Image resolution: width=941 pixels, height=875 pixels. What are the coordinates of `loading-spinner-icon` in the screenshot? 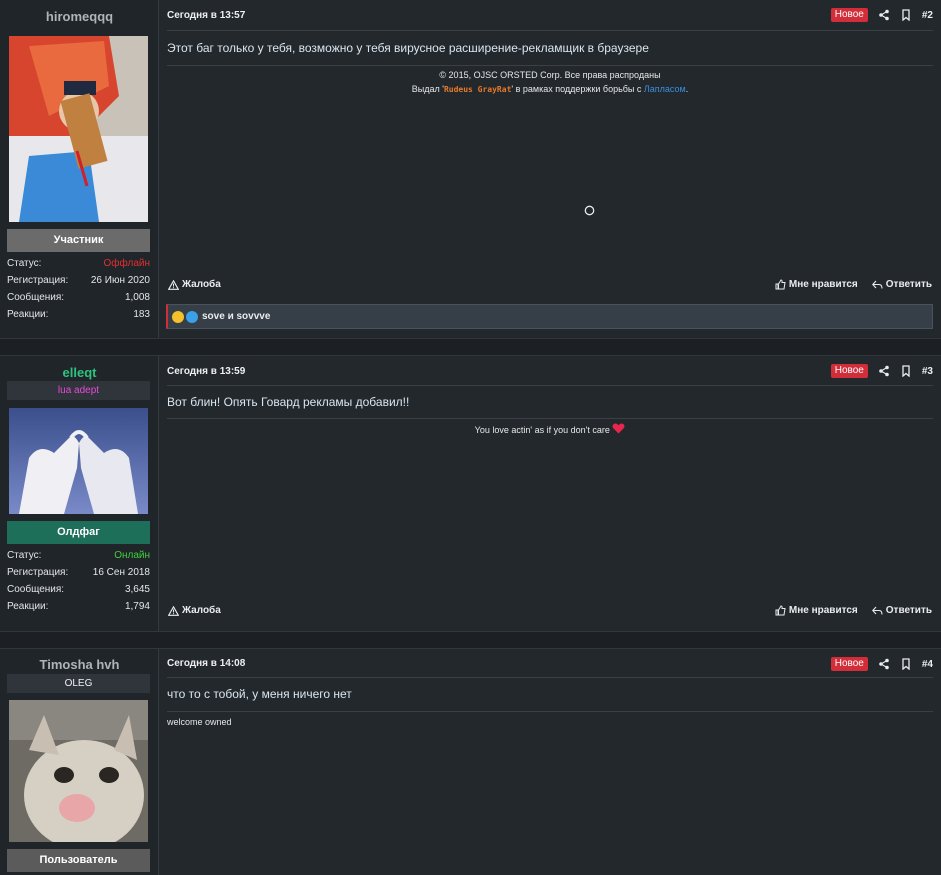 It's located at (589, 210).